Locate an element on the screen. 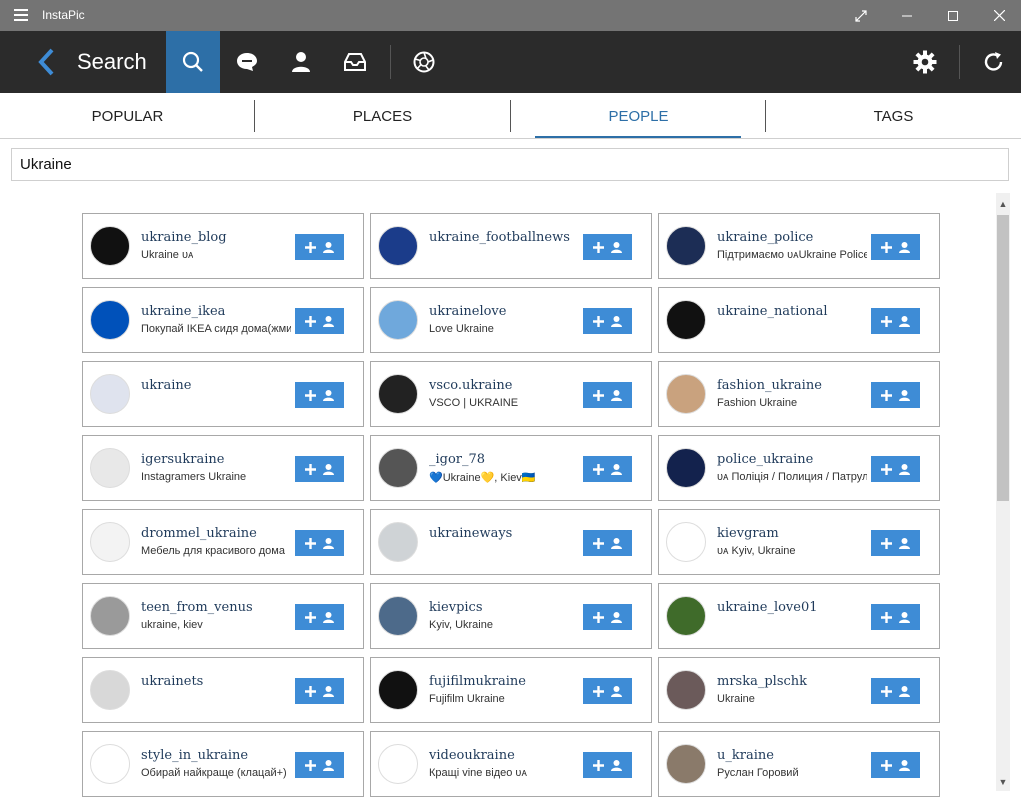  user-card: drommel_ukraine Мебель для красивого дома is located at coordinates (223, 542).